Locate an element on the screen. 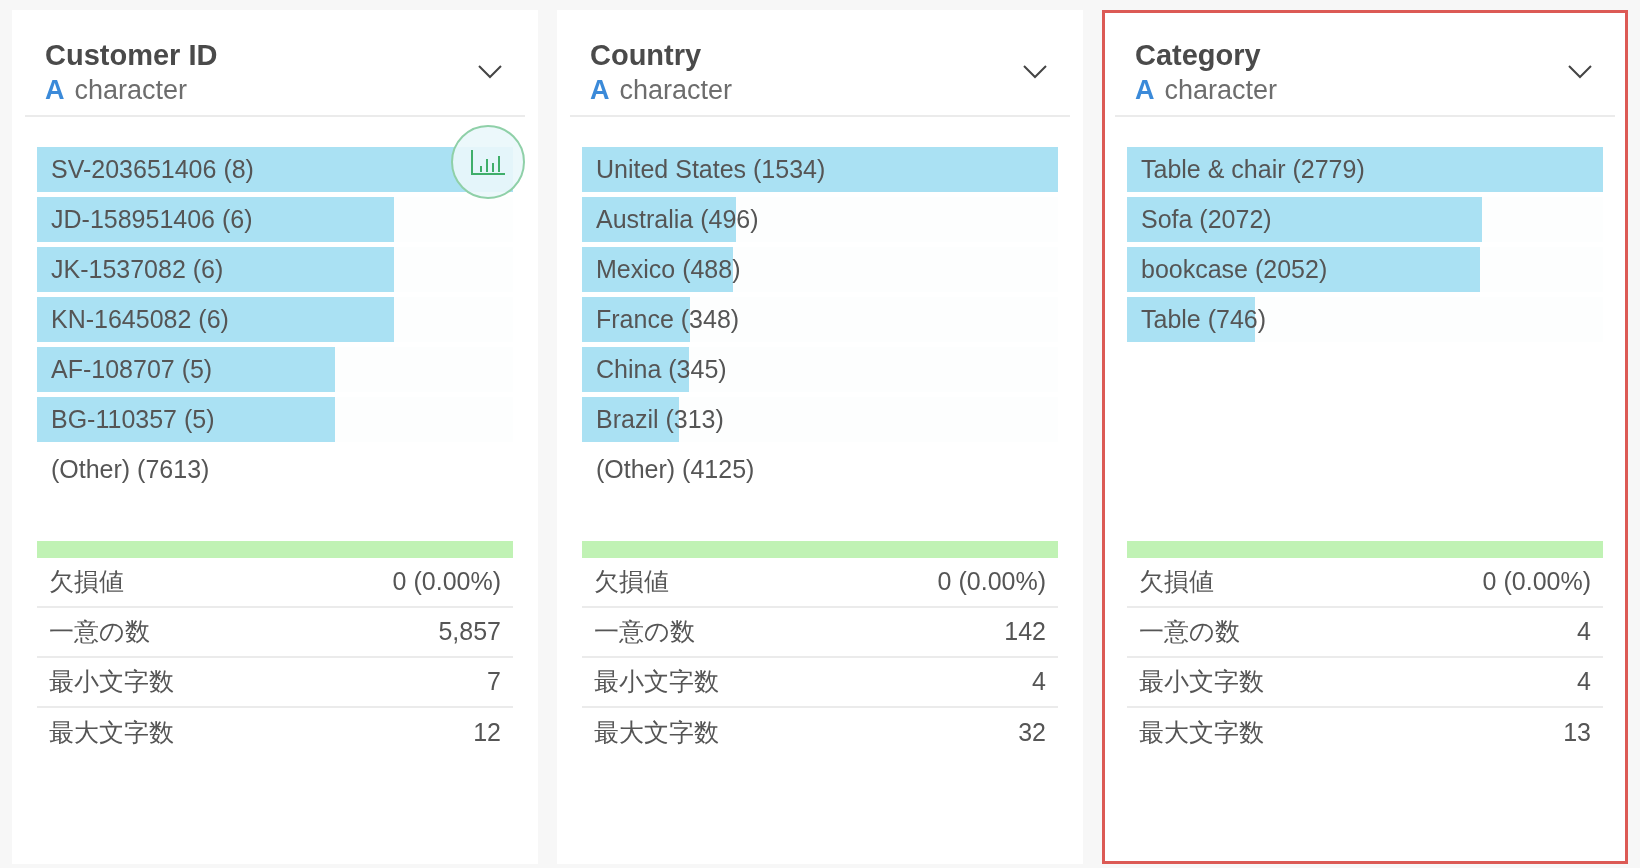  stat-value: 5,857 is located at coordinates (469, 632).